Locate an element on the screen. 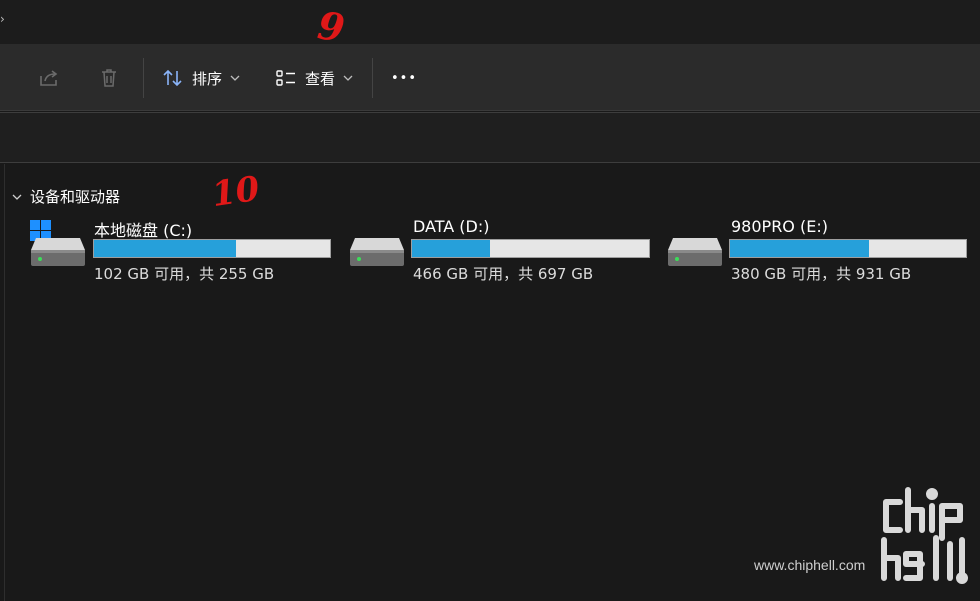  chiphell-logo-icon is located at coordinates (924, 535).